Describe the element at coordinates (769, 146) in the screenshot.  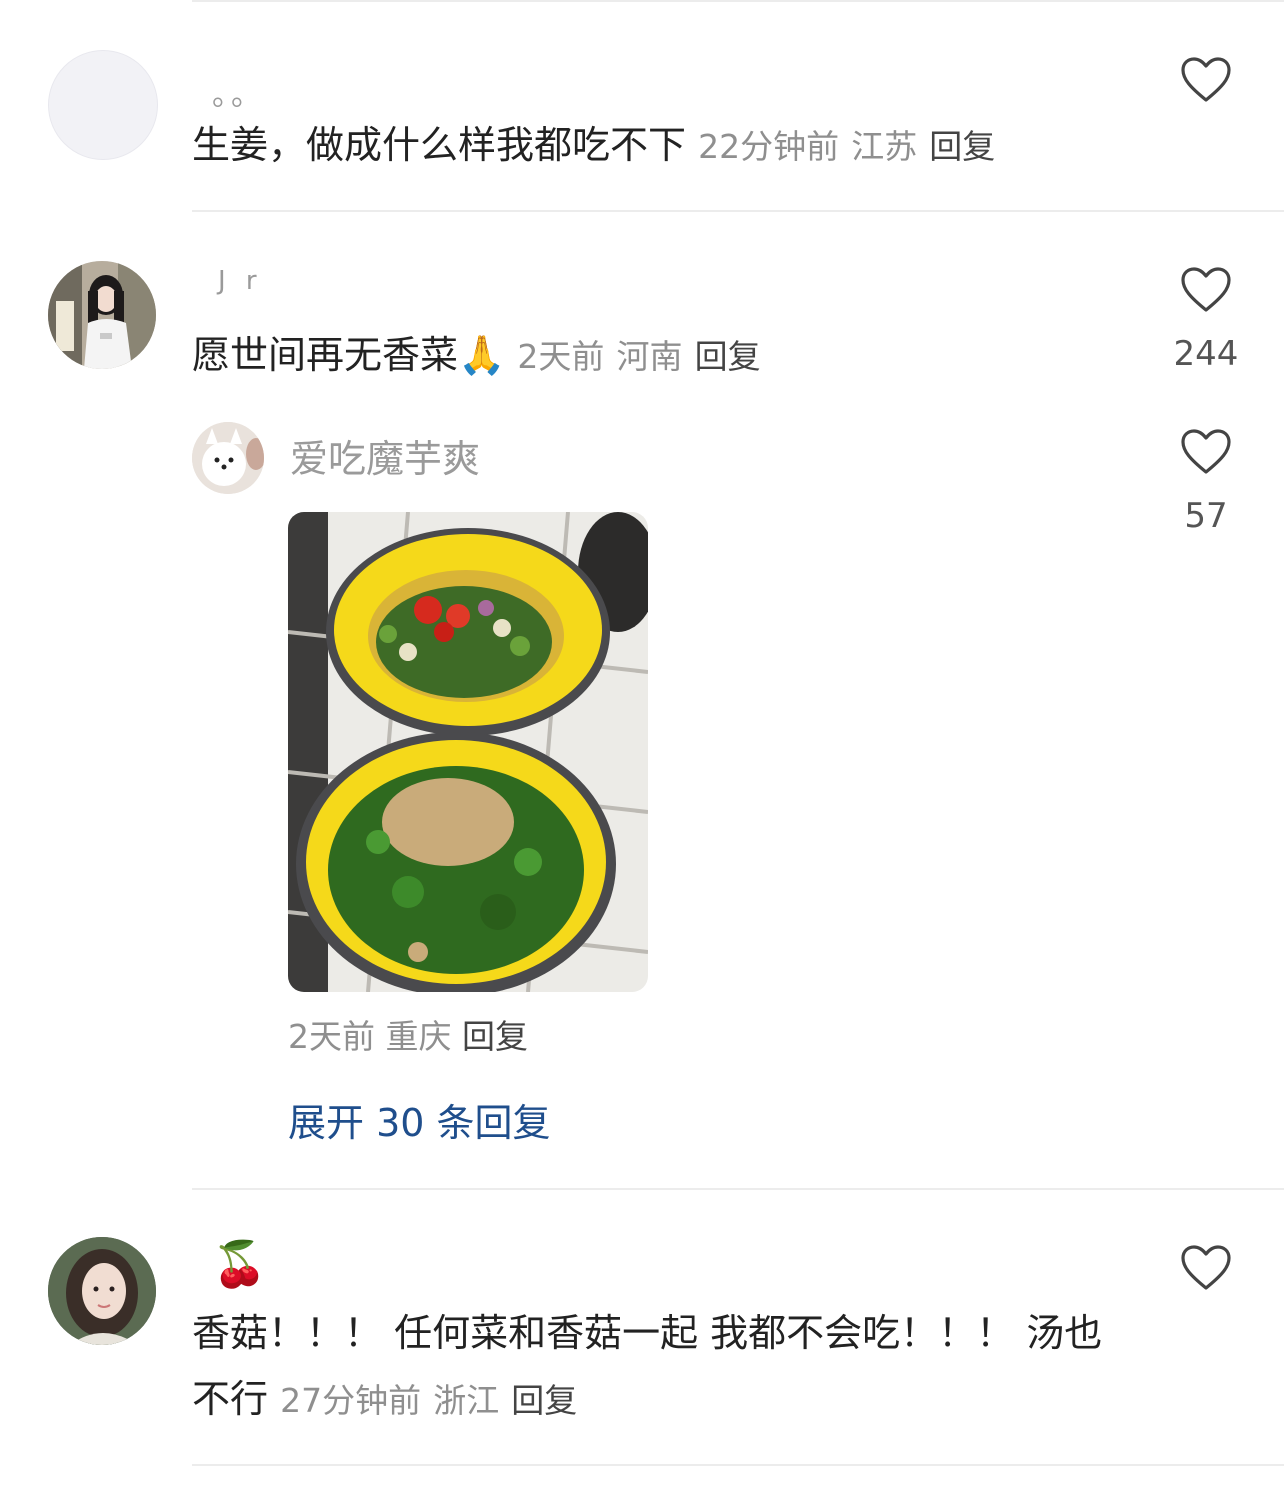
I see `comment-1-time: 22分钟前` at that location.